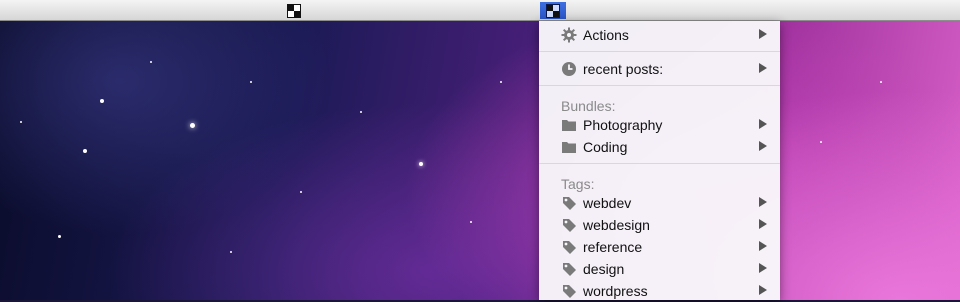 The image size is (960, 302). What do you see at coordinates (606, 35) in the screenshot?
I see `menu-item-label: Actions` at bounding box center [606, 35].